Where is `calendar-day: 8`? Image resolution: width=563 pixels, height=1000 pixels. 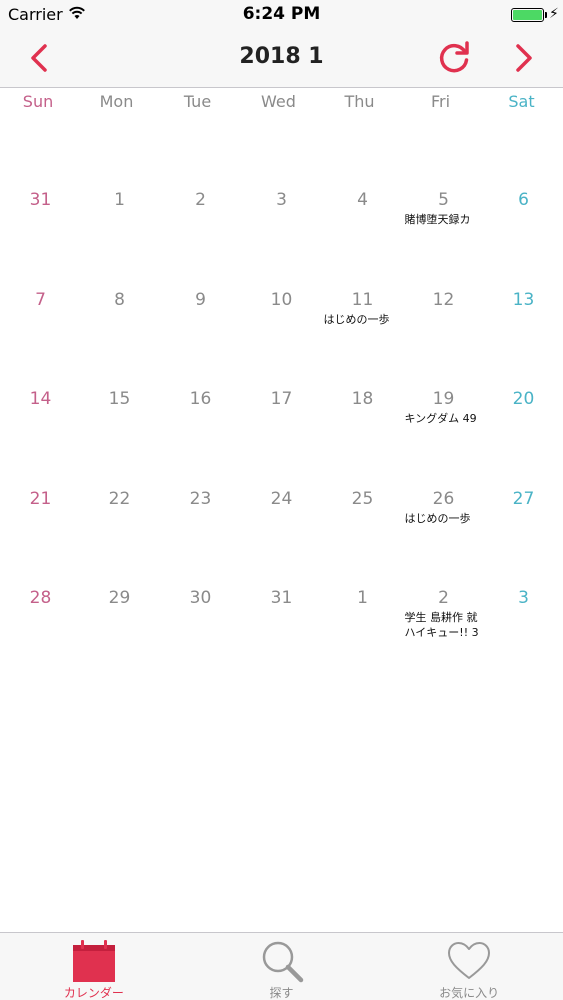
calendar-day: 8 is located at coordinates (119, 300).